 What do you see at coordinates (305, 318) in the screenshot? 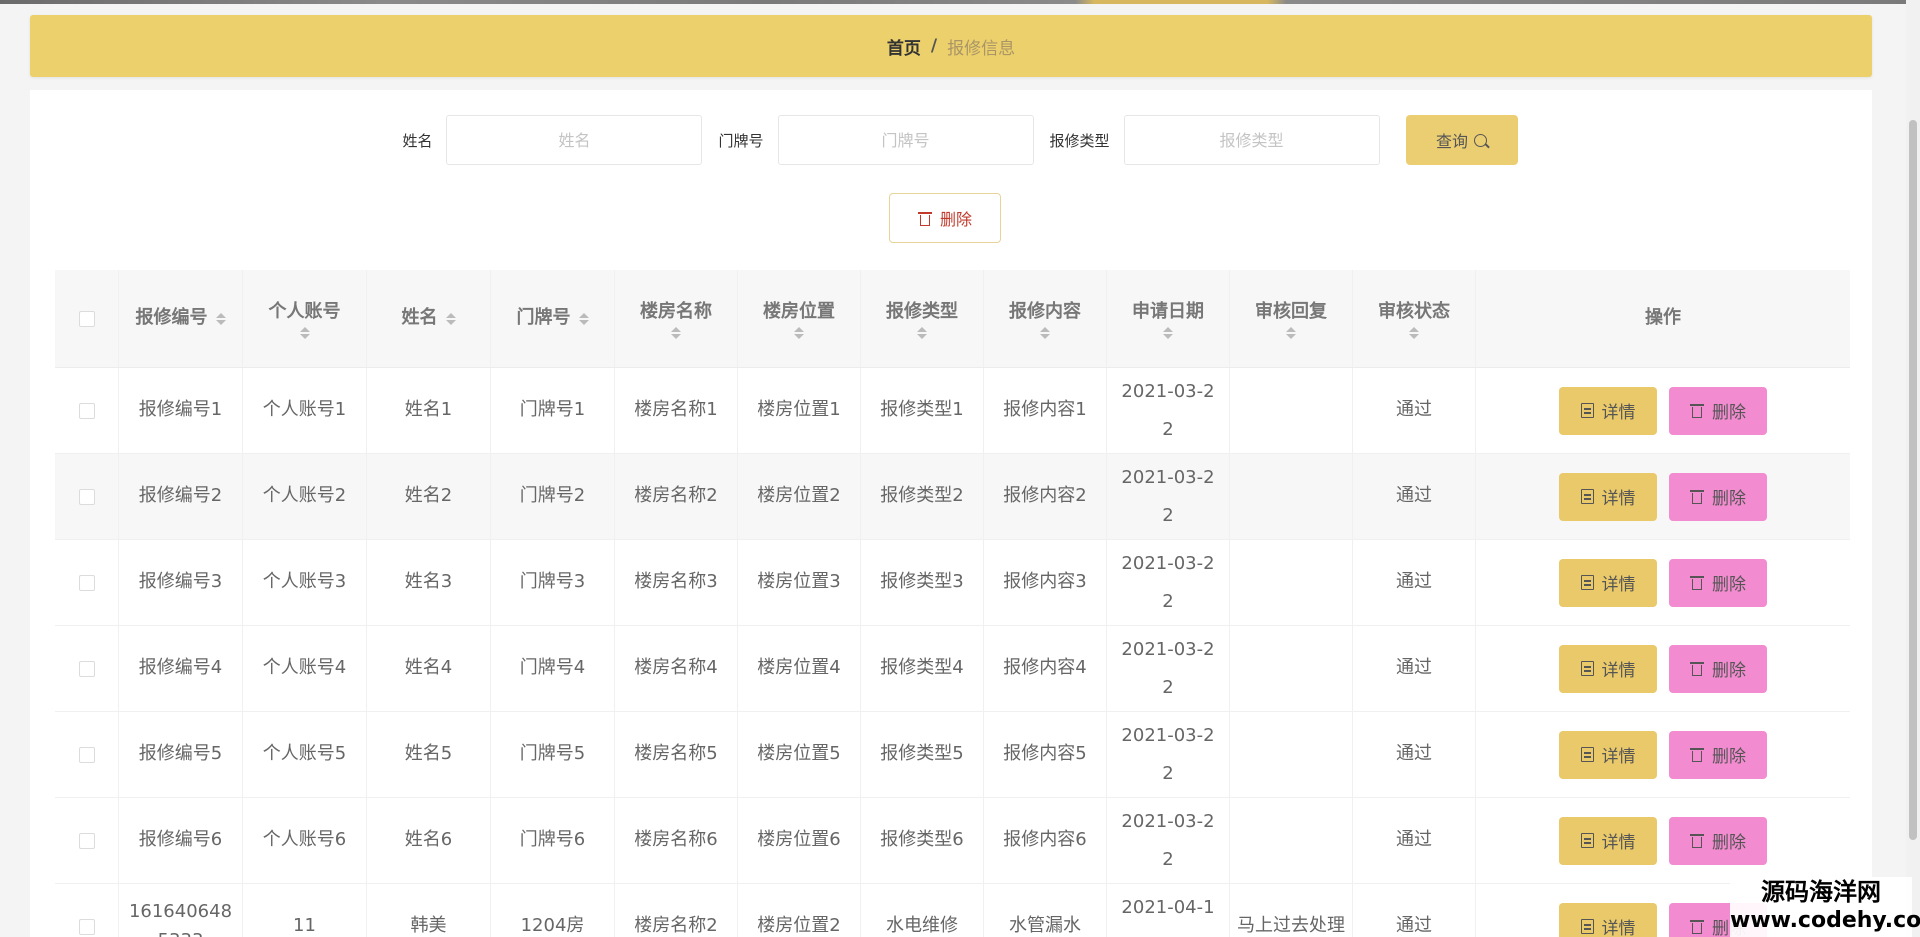
I see `header-account: 个人账号` at bounding box center [305, 318].